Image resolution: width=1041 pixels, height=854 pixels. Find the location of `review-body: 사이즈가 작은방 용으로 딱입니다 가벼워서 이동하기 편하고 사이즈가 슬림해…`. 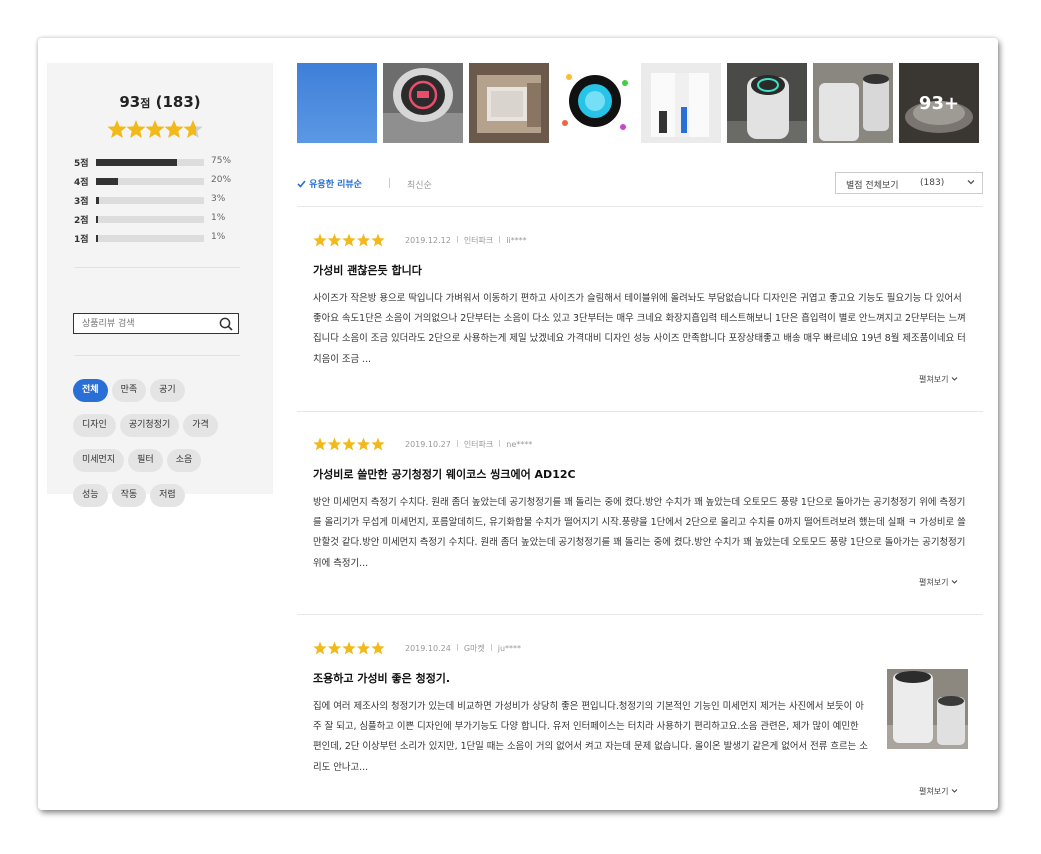

review-body: 사이즈가 작은방 용으로 딱입니다 가벼워서 이동하기 편하고 사이즈가 슬림해… is located at coordinates (639, 329).